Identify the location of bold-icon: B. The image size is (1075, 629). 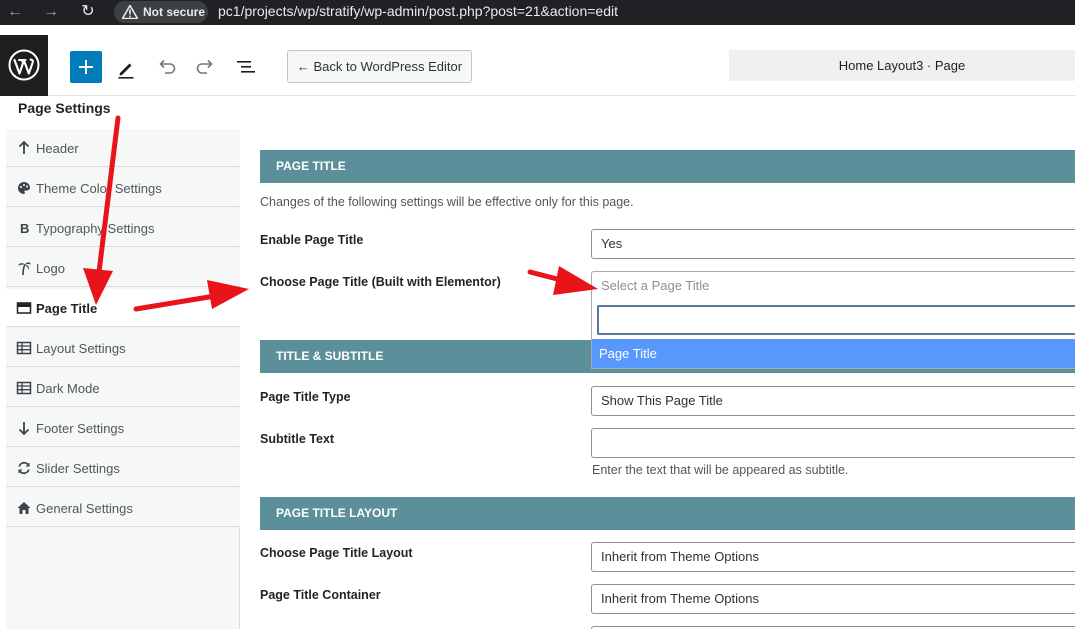
(24, 228).